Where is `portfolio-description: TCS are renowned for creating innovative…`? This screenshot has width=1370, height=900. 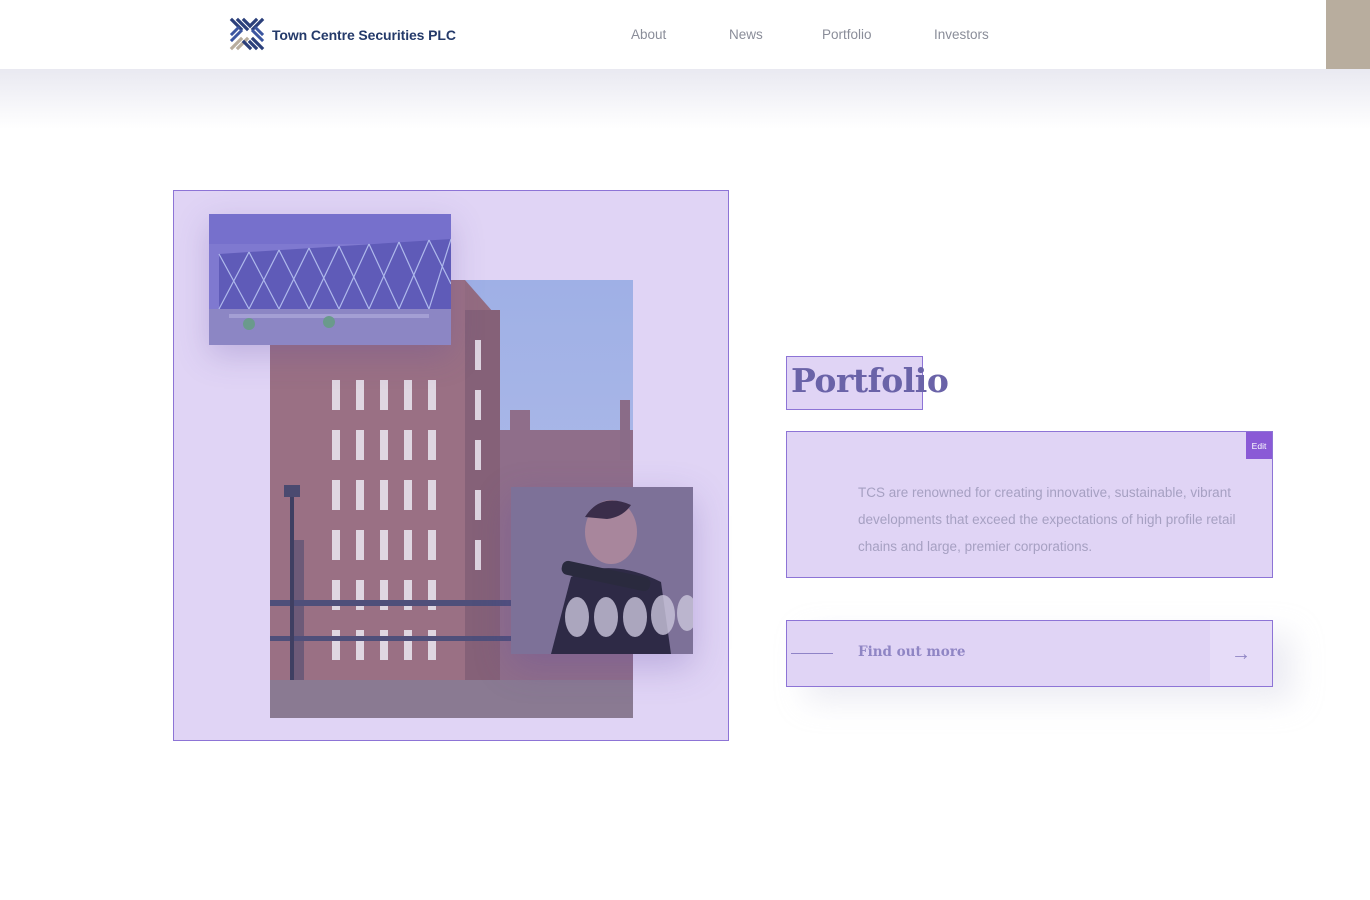
portfolio-description: TCS are renowned for creating innovative… is located at coordinates (1047, 519).